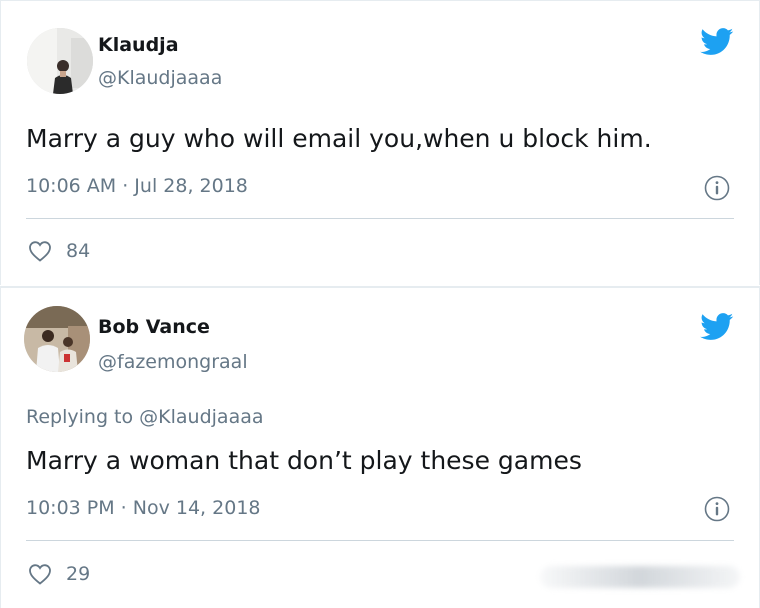 The width and height of the screenshot is (760, 608). Describe the element at coordinates (160, 78) in the screenshot. I see `user-handle: @Klaudjaaaa` at that location.